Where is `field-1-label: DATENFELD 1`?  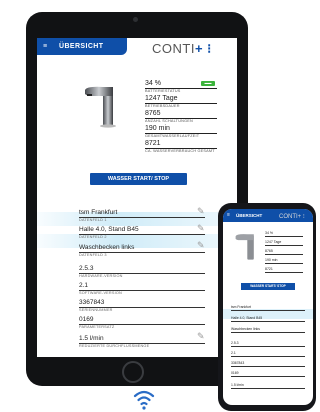
field-1-label: DATENFELD 1 is located at coordinates (93, 220).